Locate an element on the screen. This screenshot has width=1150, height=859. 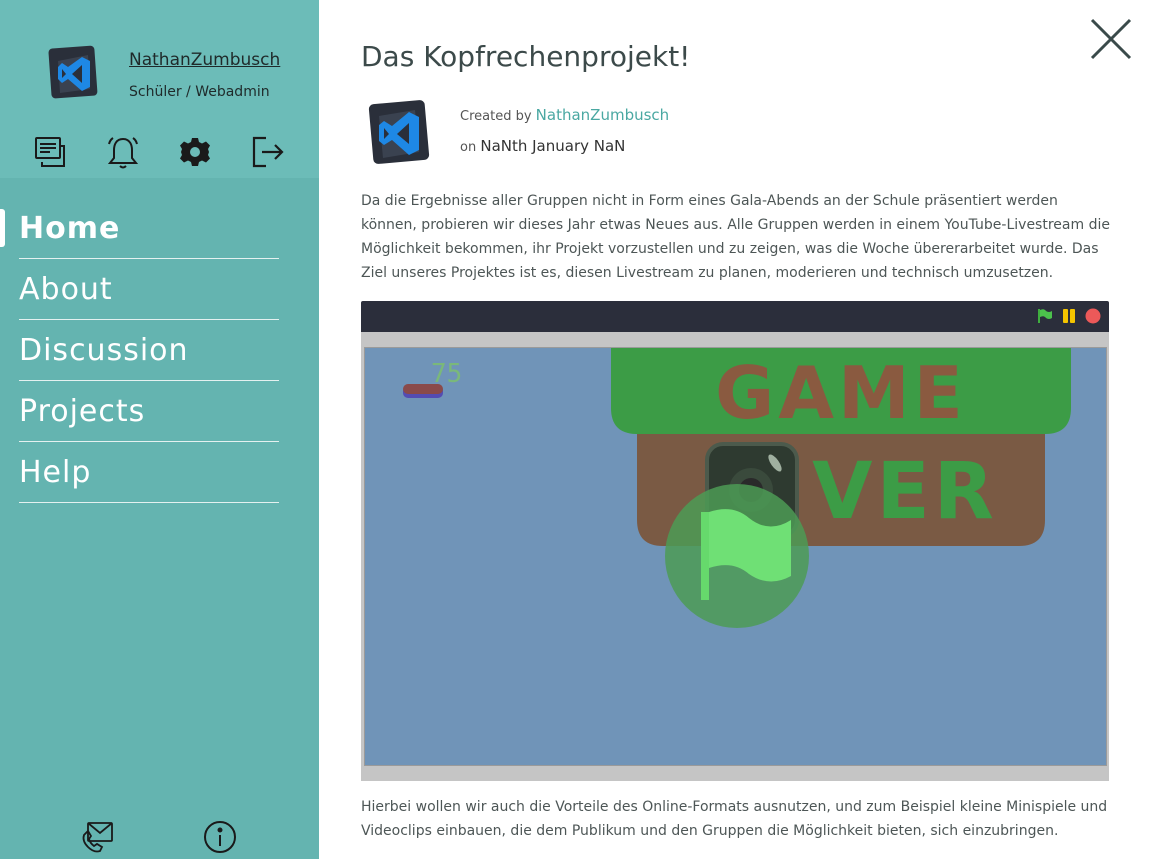
stop-icon is located at coordinates (1093, 316).